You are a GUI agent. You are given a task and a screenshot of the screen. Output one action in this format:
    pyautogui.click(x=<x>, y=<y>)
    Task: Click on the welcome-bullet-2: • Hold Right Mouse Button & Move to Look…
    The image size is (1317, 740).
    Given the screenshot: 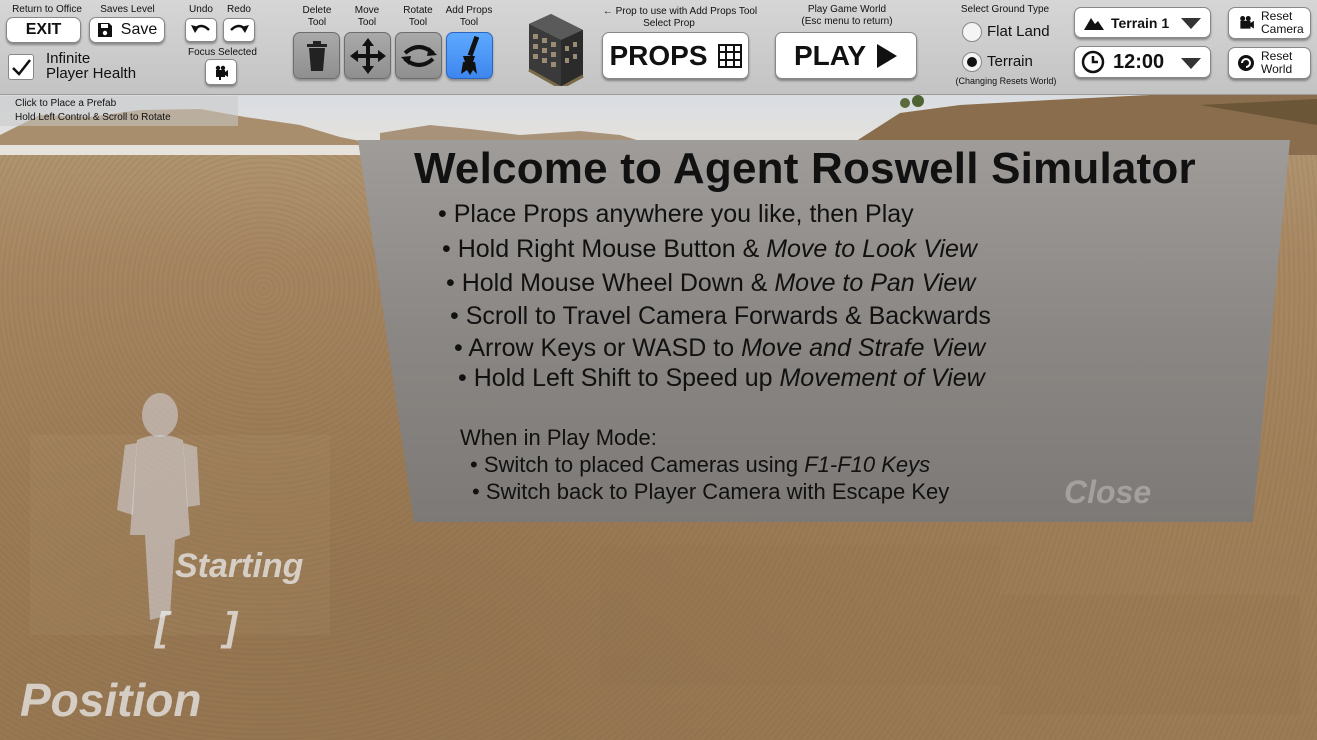 What is the action you would take?
    pyautogui.click(x=709, y=249)
    